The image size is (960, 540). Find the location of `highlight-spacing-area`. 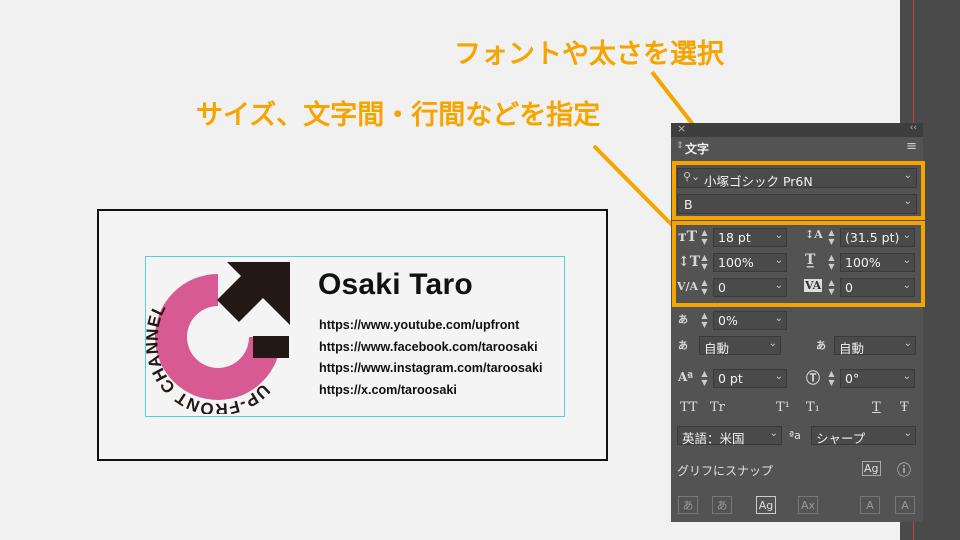

highlight-spacing-area is located at coordinates (798, 264).